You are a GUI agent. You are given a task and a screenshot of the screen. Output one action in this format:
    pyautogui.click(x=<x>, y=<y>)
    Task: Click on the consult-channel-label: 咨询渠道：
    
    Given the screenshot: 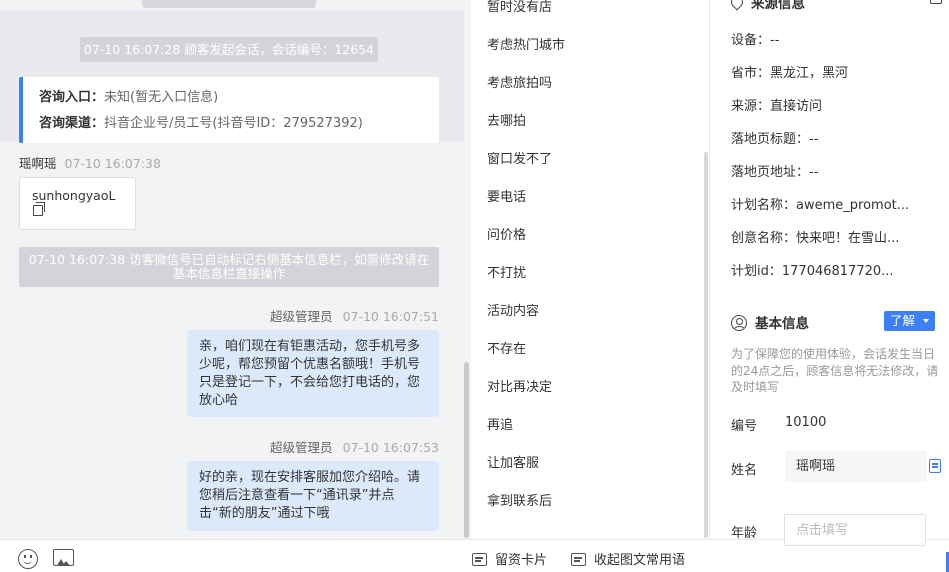 What is the action you would take?
    pyautogui.click(x=72, y=123)
    